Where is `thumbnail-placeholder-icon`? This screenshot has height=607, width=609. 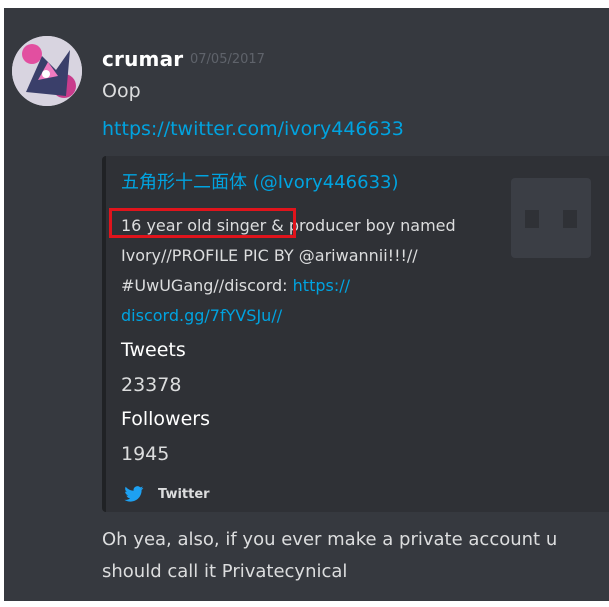 thumbnail-placeholder-icon is located at coordinates (551, 218).